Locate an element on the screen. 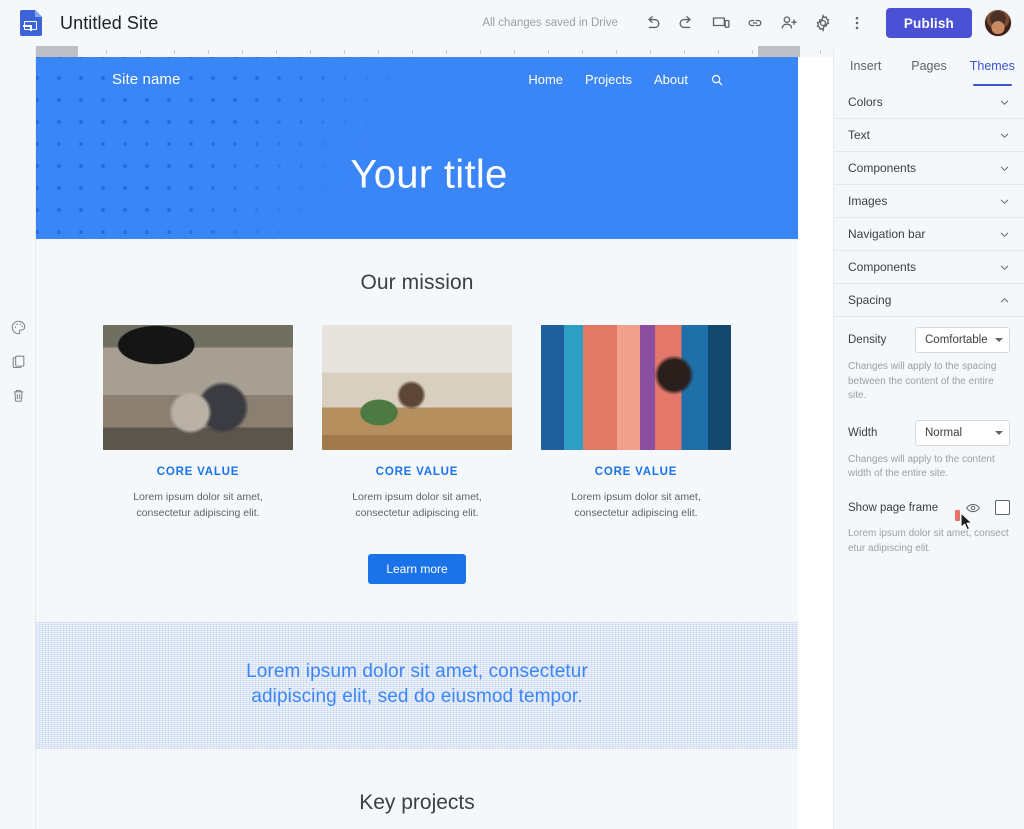 The image size is (1024, 829). canvas-gutter-right is located at coordinates (815, 437).